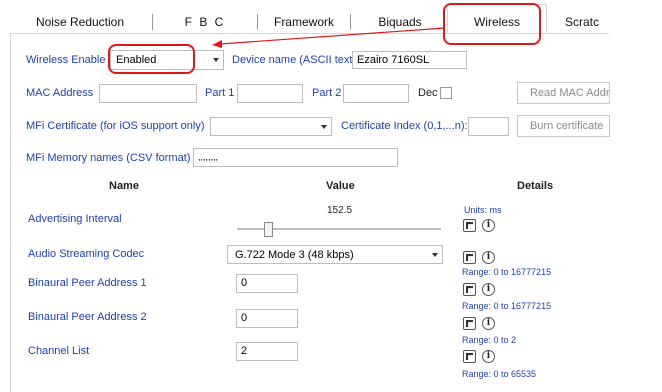 This screenshot has height=392, width=662. What do you see at coordinates (217, 44) in the screenshot?
I see `arrow-head` at bounding box center [217, 44].